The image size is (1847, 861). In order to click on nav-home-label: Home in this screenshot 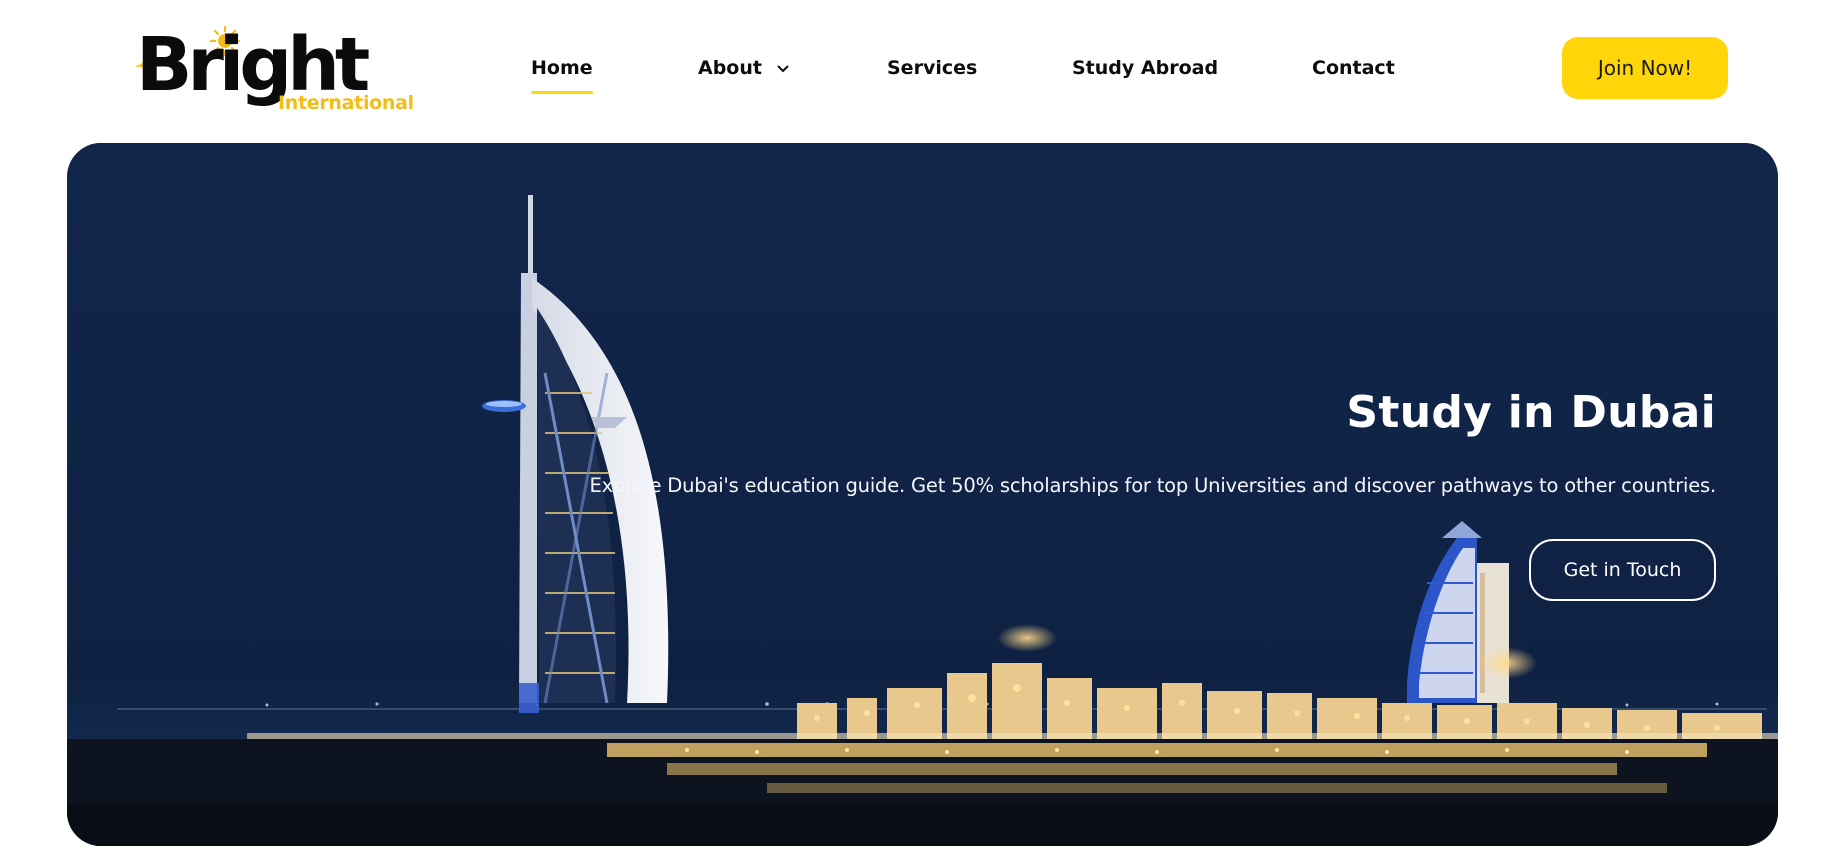, I will do `click(562, 68)`.